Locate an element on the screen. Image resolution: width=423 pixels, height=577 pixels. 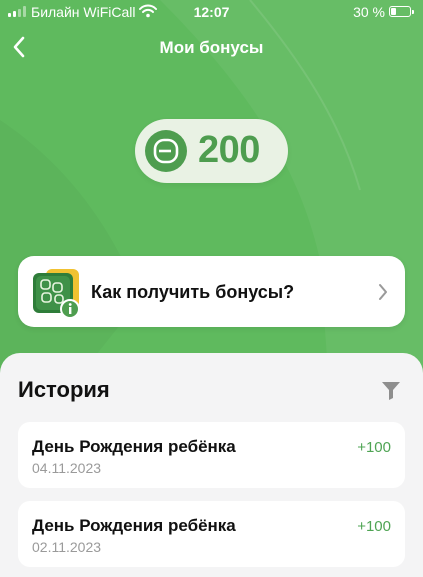
bonus-b-icon is located at coordinates (166, 151).